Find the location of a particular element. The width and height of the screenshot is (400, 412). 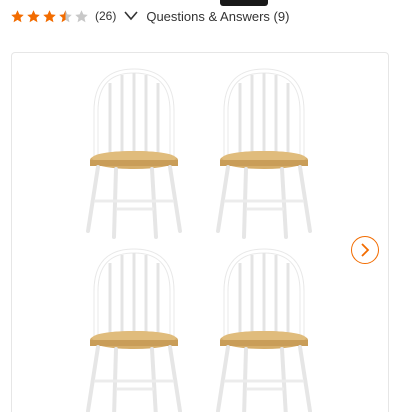

review-count: (26) is located at coordinates (105, 16).